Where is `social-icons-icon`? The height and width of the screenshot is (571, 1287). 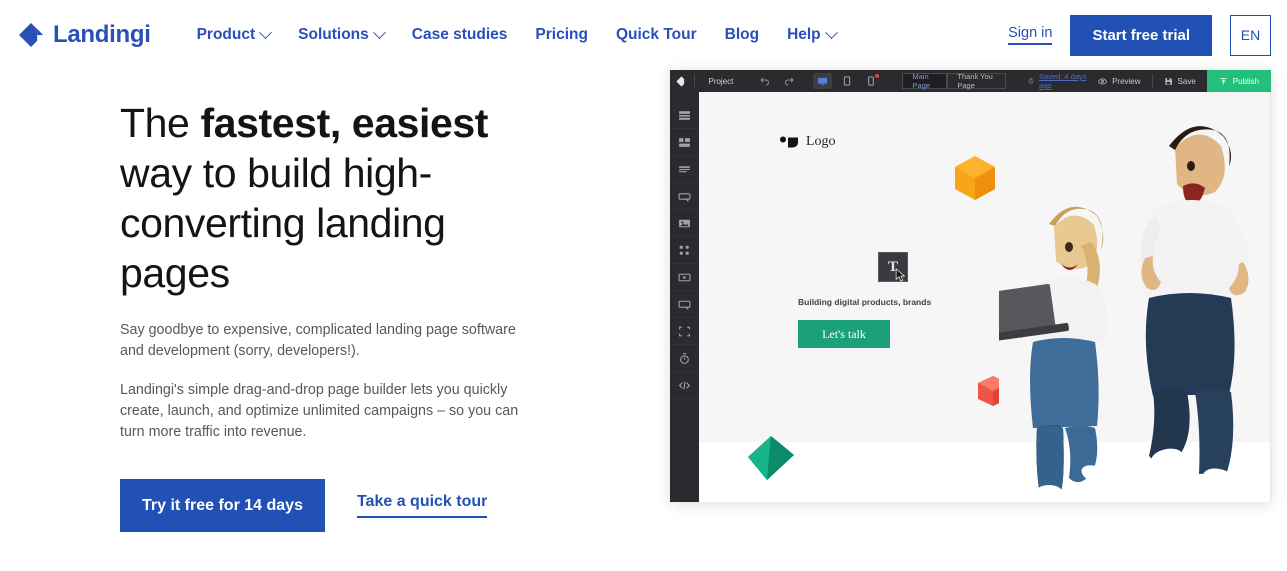 social-icons-icon is located at coordinates (684, 250).